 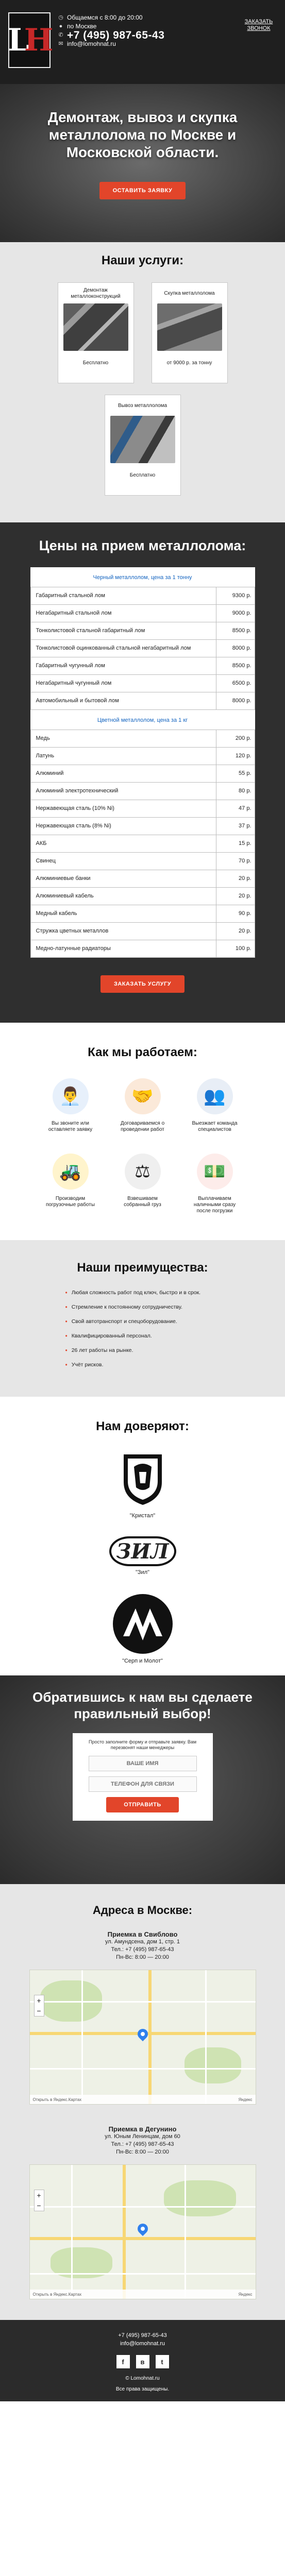 I want to click on price-item-value: 200 р., so click(x=244, y=738).